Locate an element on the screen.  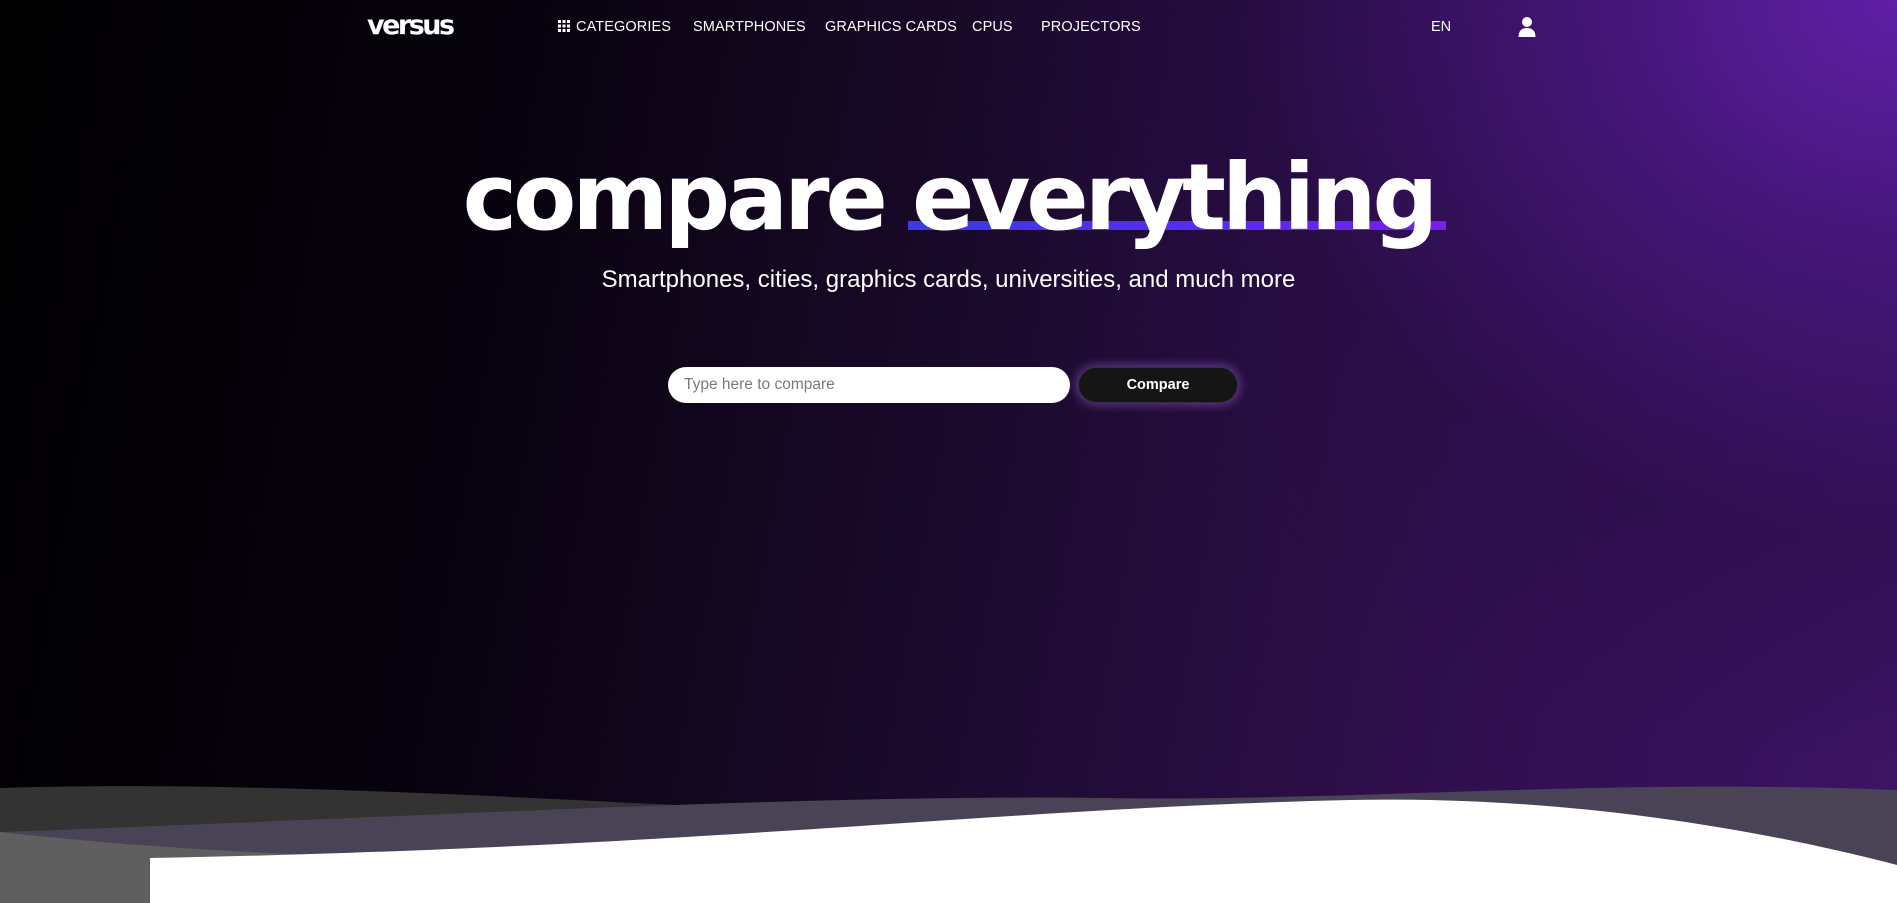
user-icon is located at coordinates (1527, 27).